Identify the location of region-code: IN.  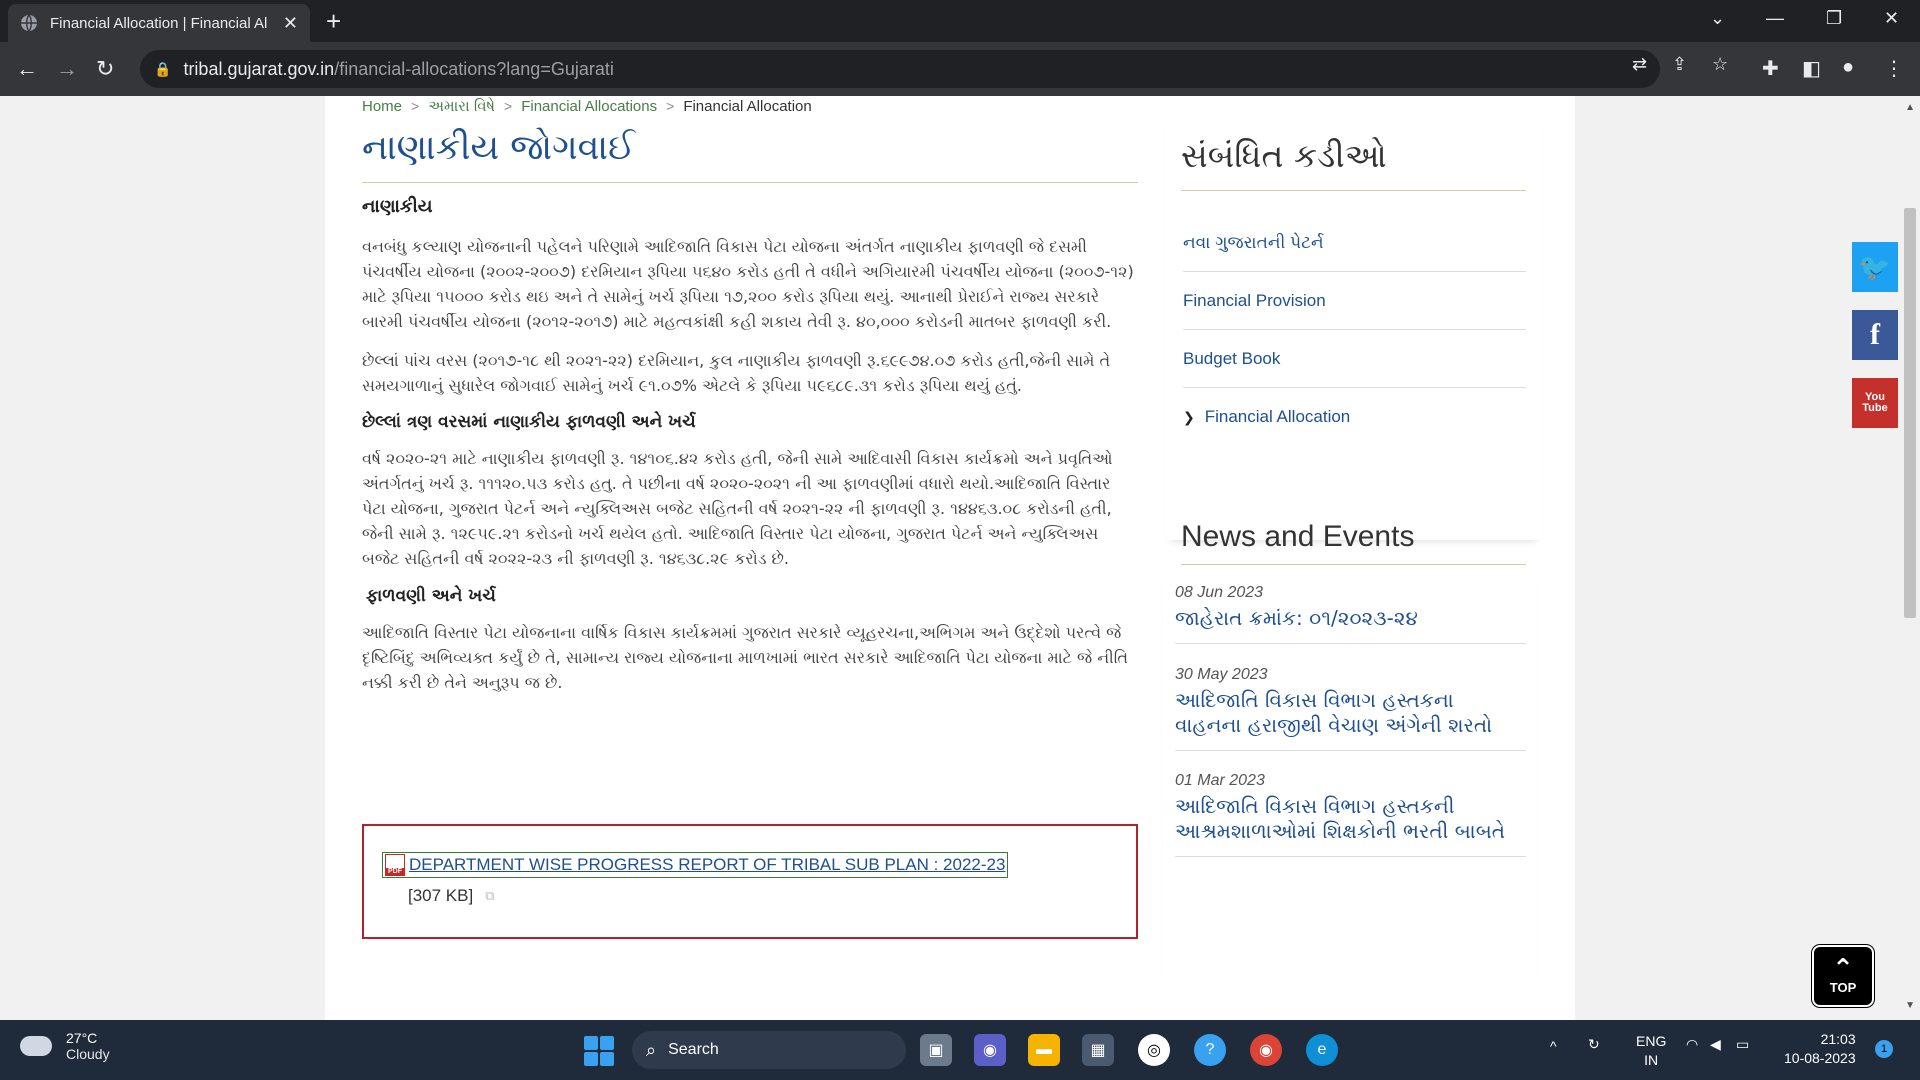
(1651, 1060).